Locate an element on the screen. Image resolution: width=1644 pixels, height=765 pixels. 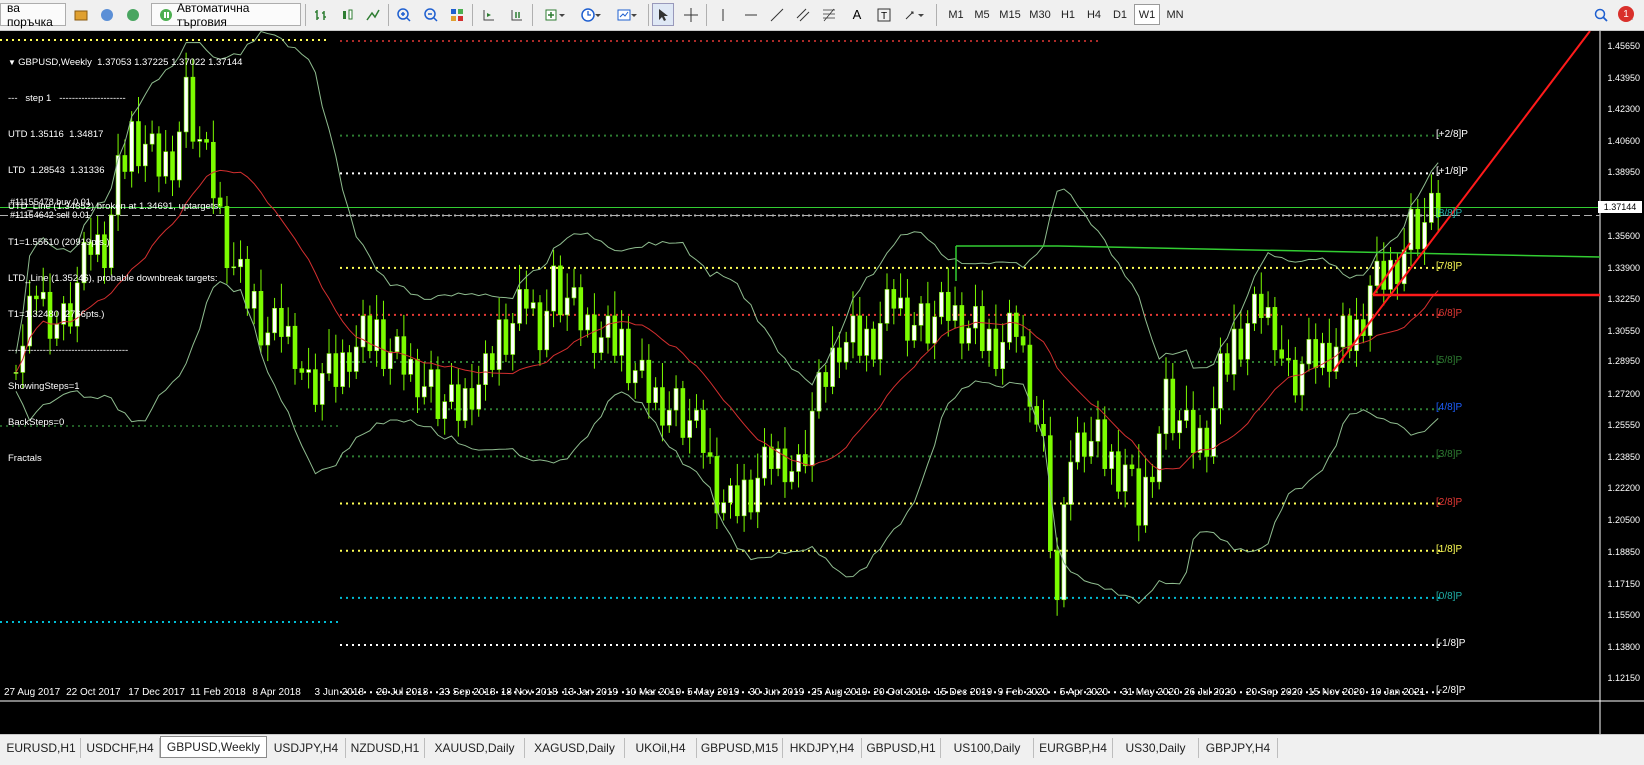
chart-tab: US100,Daily is located at coordinates (987, 748).